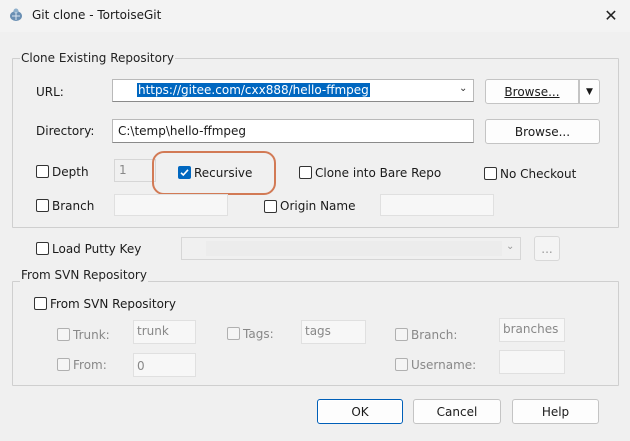  Describe the element at coordinates (141, 366) in the screenshot. I see `from-value: 0` at that location.